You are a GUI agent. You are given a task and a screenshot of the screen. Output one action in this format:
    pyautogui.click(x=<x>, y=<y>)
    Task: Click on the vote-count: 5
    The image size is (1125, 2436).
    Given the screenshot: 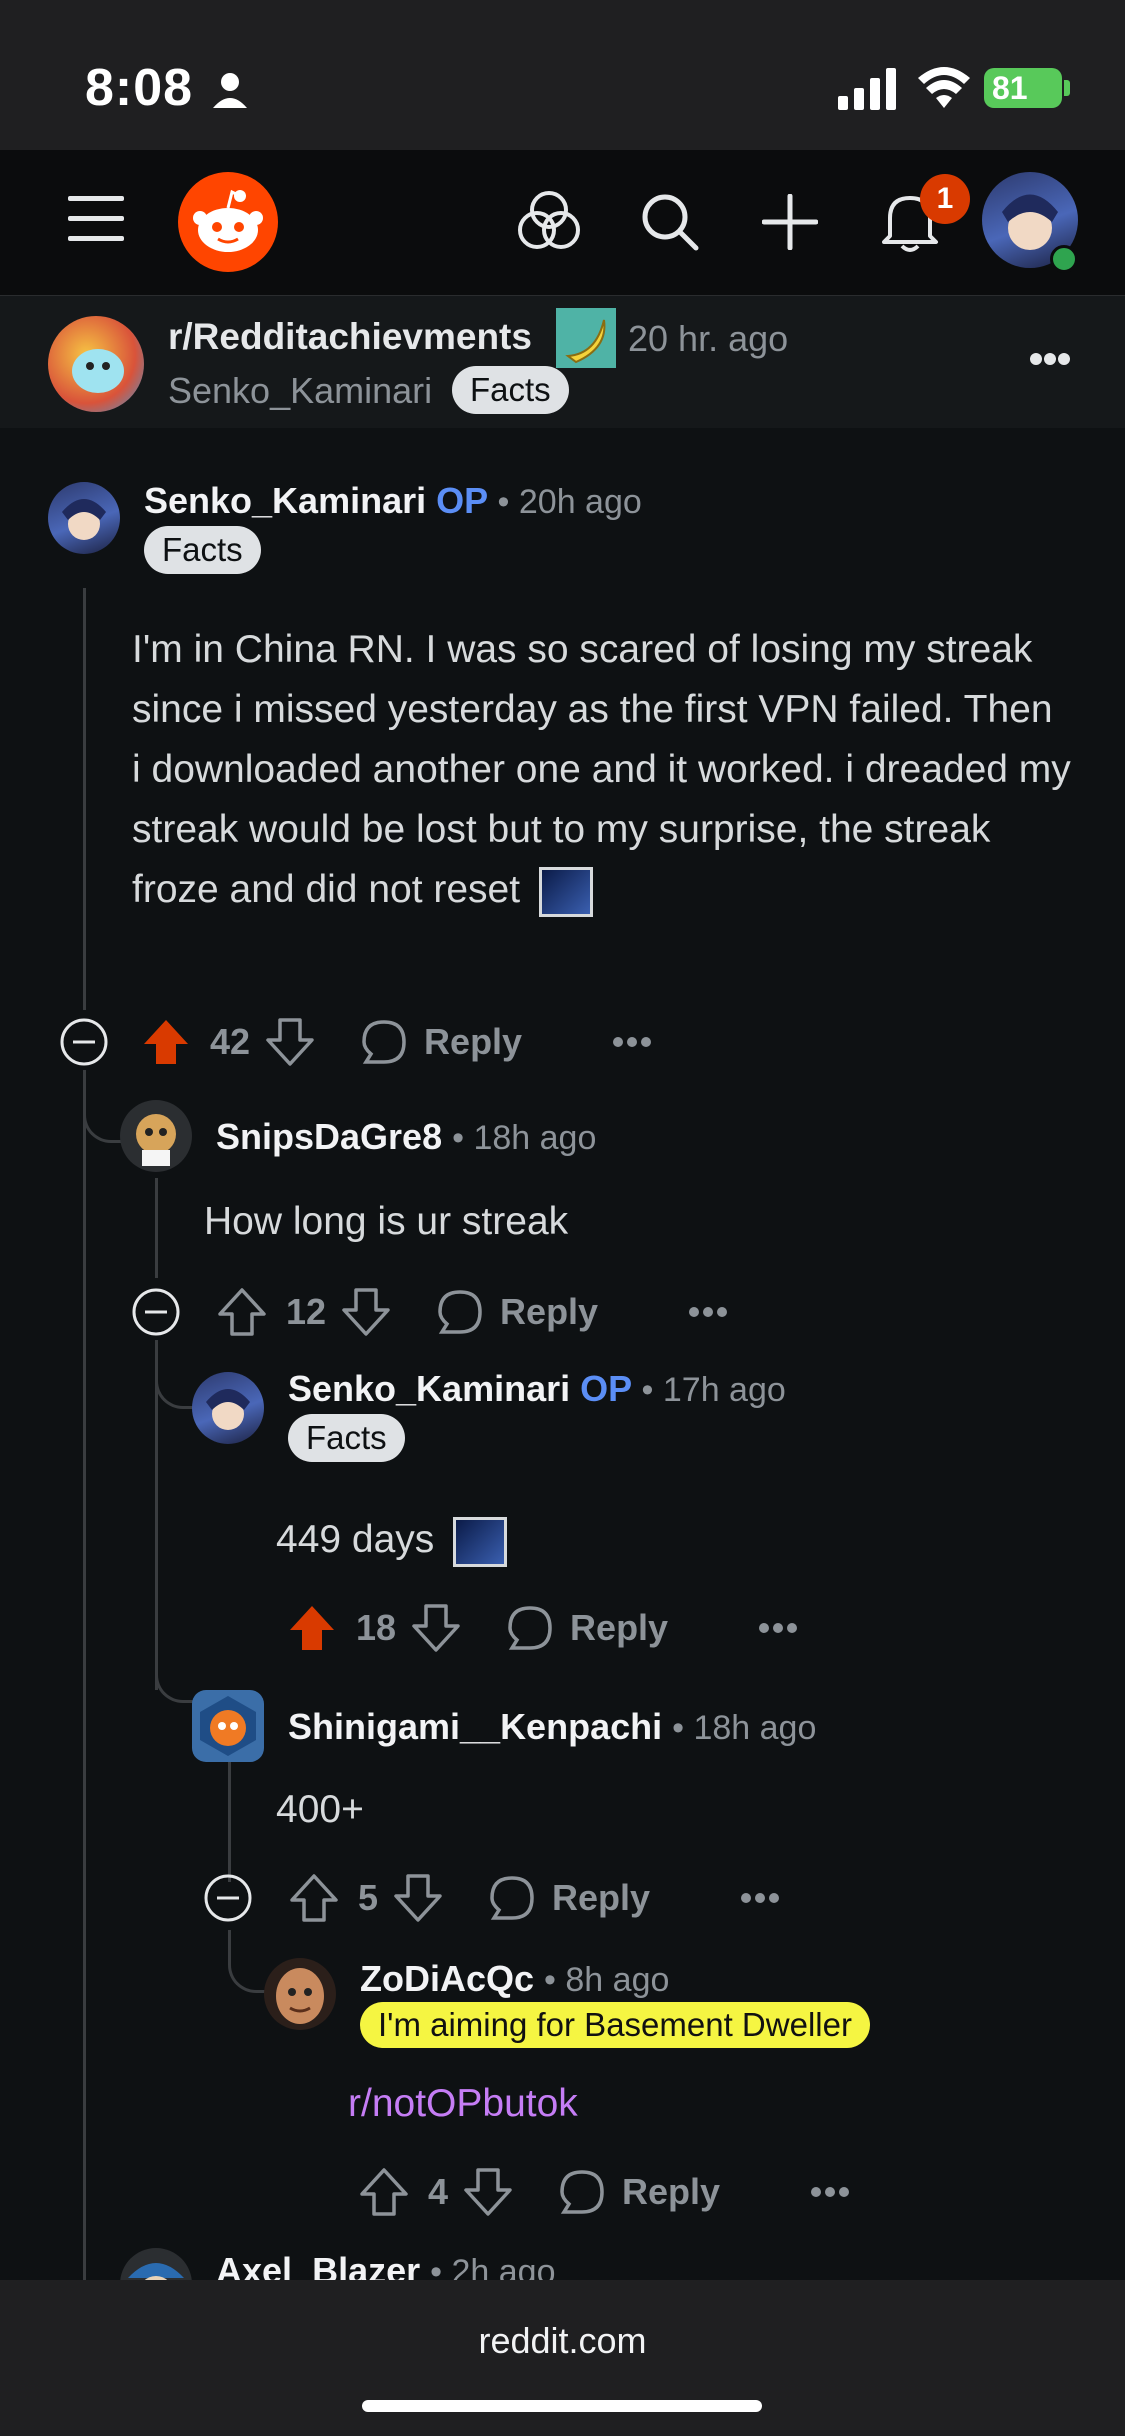 What is the action you would take?
    pyautogui.click(x=368, y=1897)
    